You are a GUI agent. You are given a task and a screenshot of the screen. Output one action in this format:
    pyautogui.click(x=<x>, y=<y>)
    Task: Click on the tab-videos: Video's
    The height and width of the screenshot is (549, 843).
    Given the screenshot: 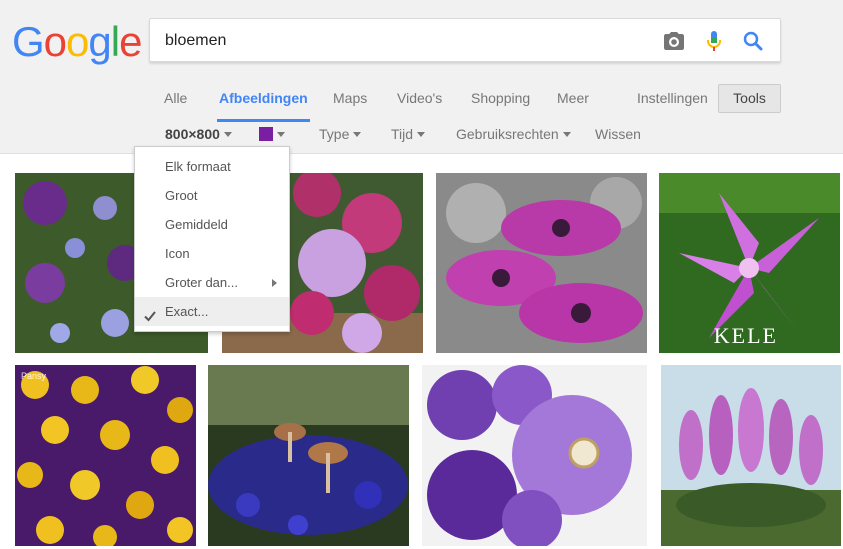 What is the action you would take?
    pyautogui.click(x=419, y=104)
    